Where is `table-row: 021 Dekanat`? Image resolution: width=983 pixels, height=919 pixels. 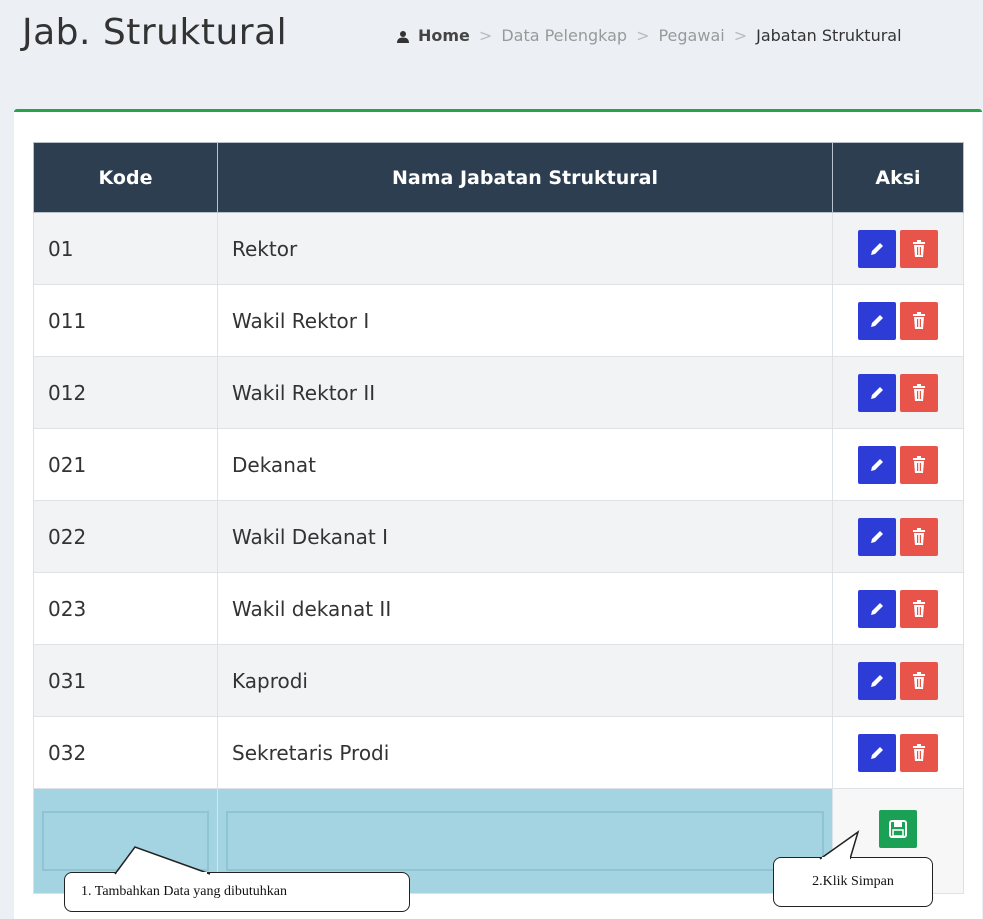
table-row: 021 Dekanat is located at coordinates (498, 464).